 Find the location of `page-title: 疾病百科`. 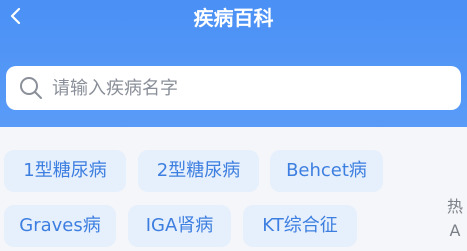

page-title: 疾病百科 is located at coordinates (233, 18).